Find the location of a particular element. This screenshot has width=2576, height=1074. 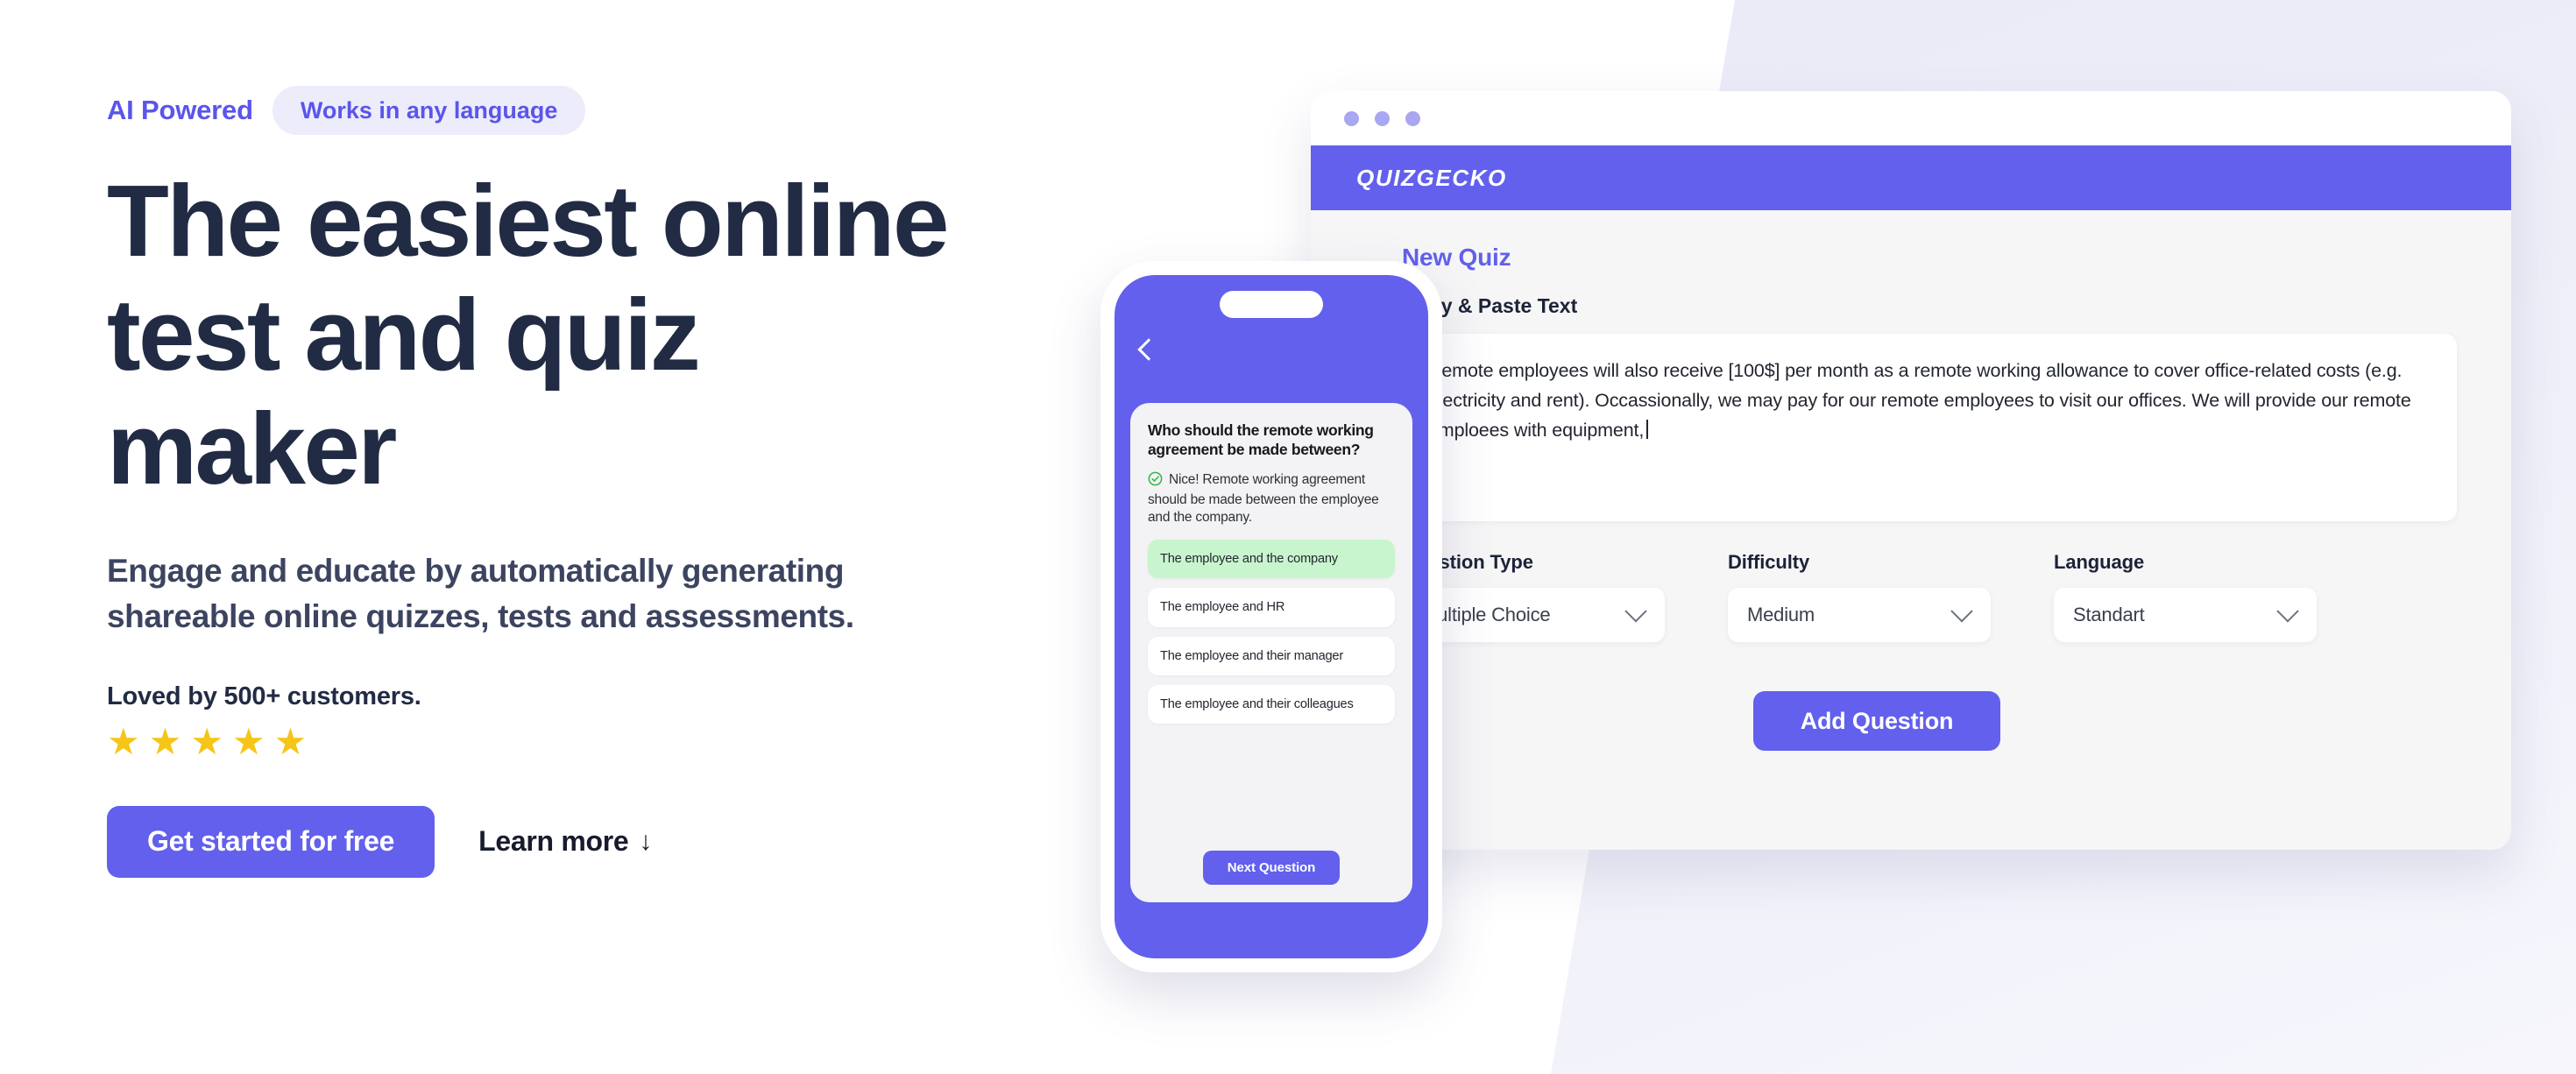

add-question-row: Add Question is located at coordinates (1929, 721).